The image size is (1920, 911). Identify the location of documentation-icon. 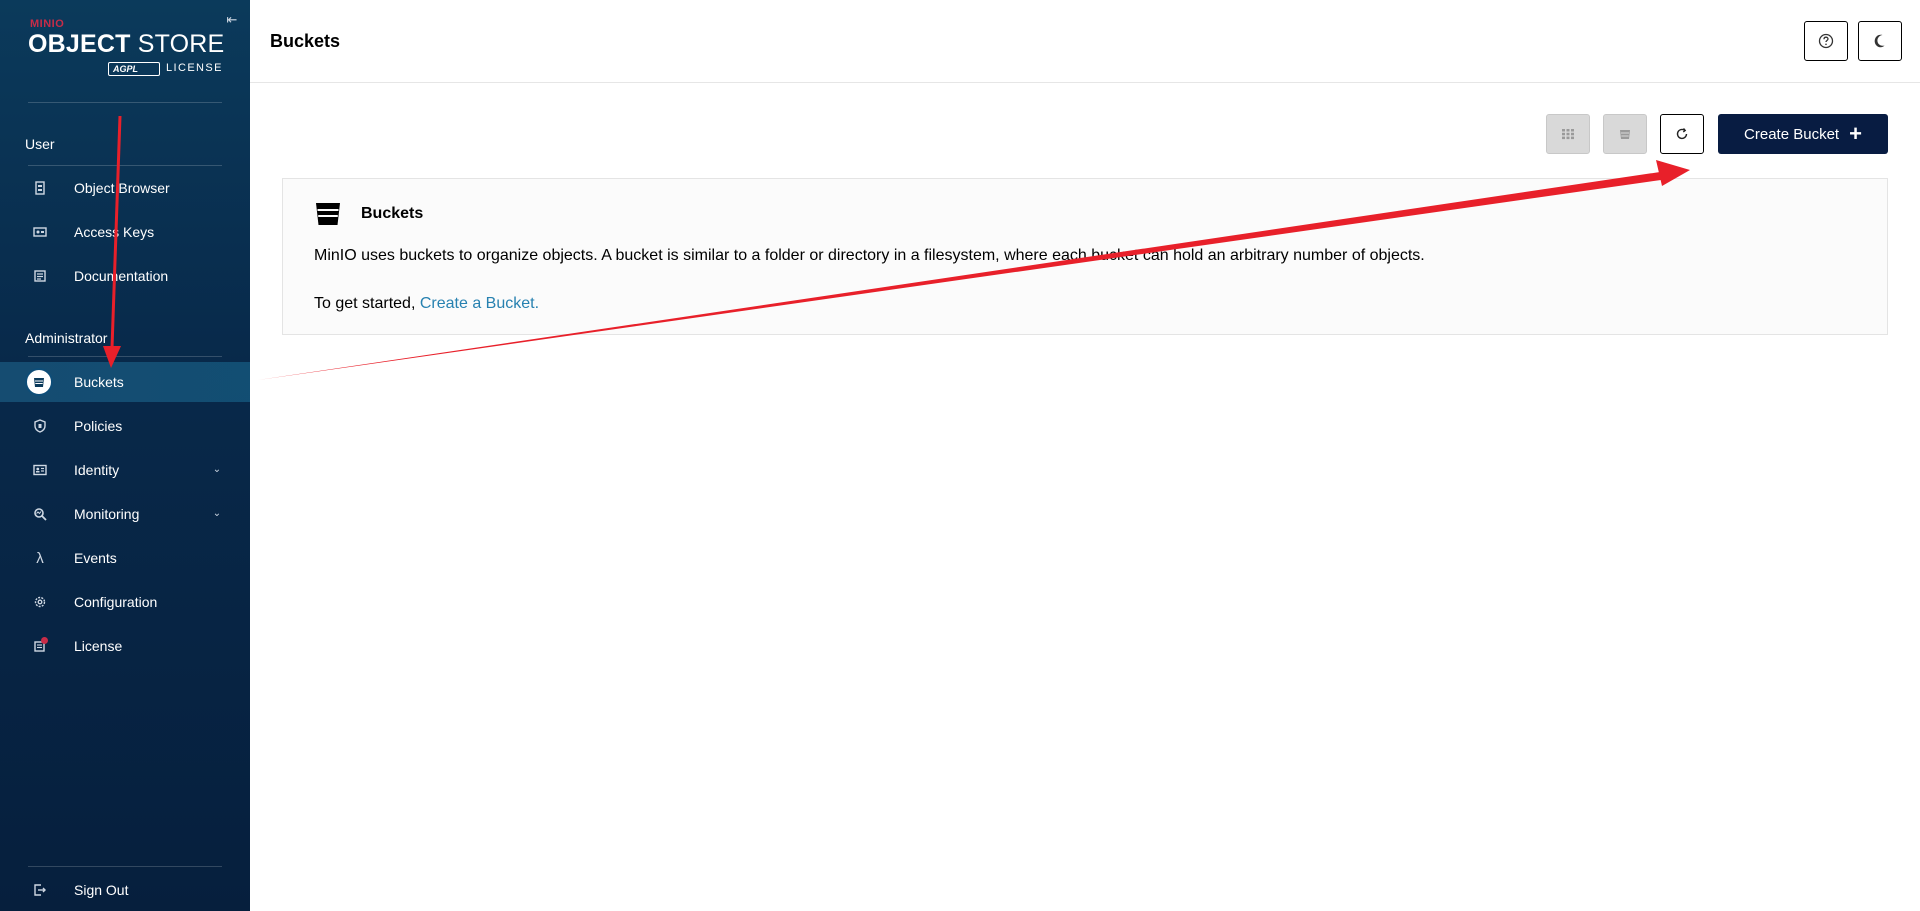
(40, 276).